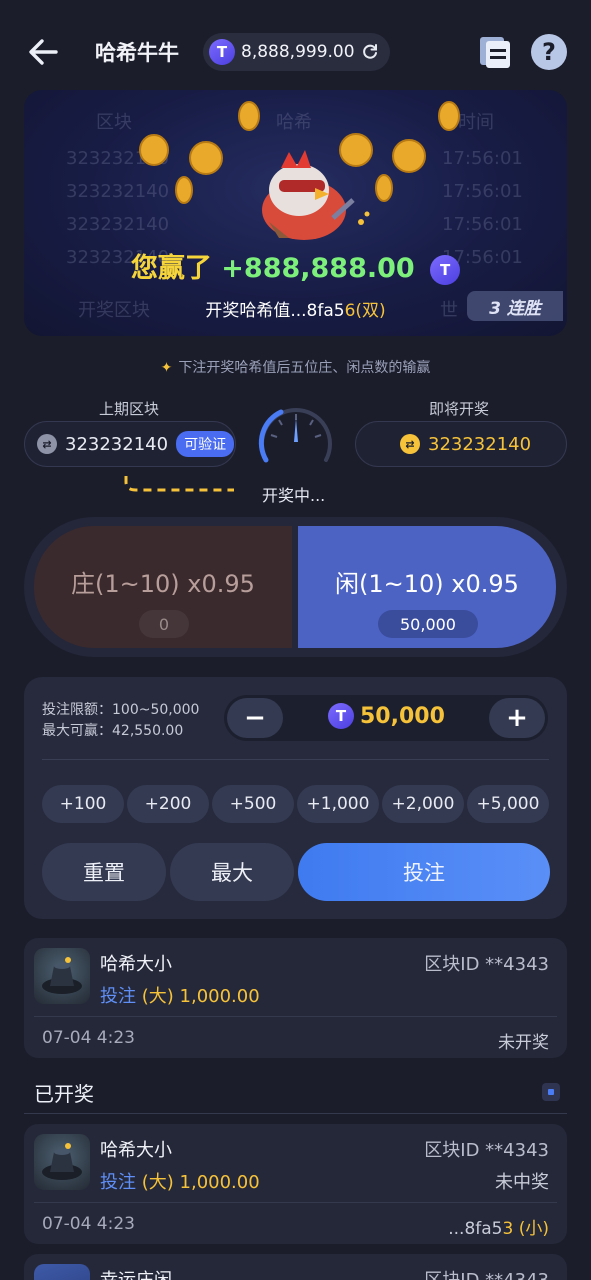  Describe the element at coordinates (517, 718) in the screenshot. I see `increase-button: +` at that location.